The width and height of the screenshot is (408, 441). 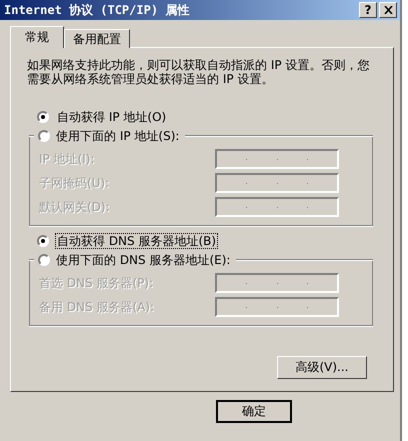 I want to click on radio-label: 自动获得 IP 地址(O), so click(x=111, y=117).